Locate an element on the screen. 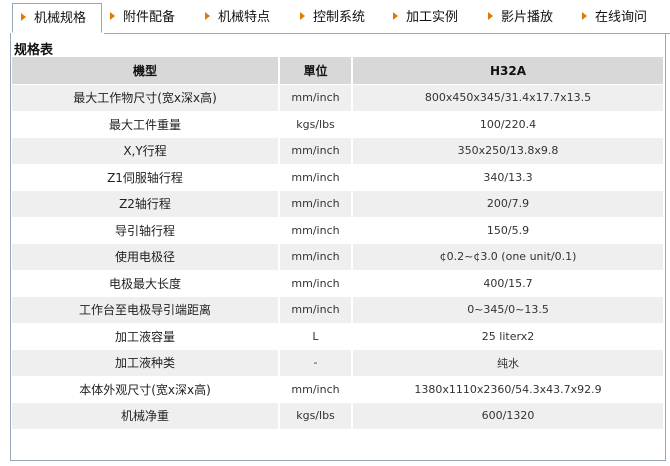 This screenshot has width=670, height=466. spec-unit: - is located at coordinates (316, 363).